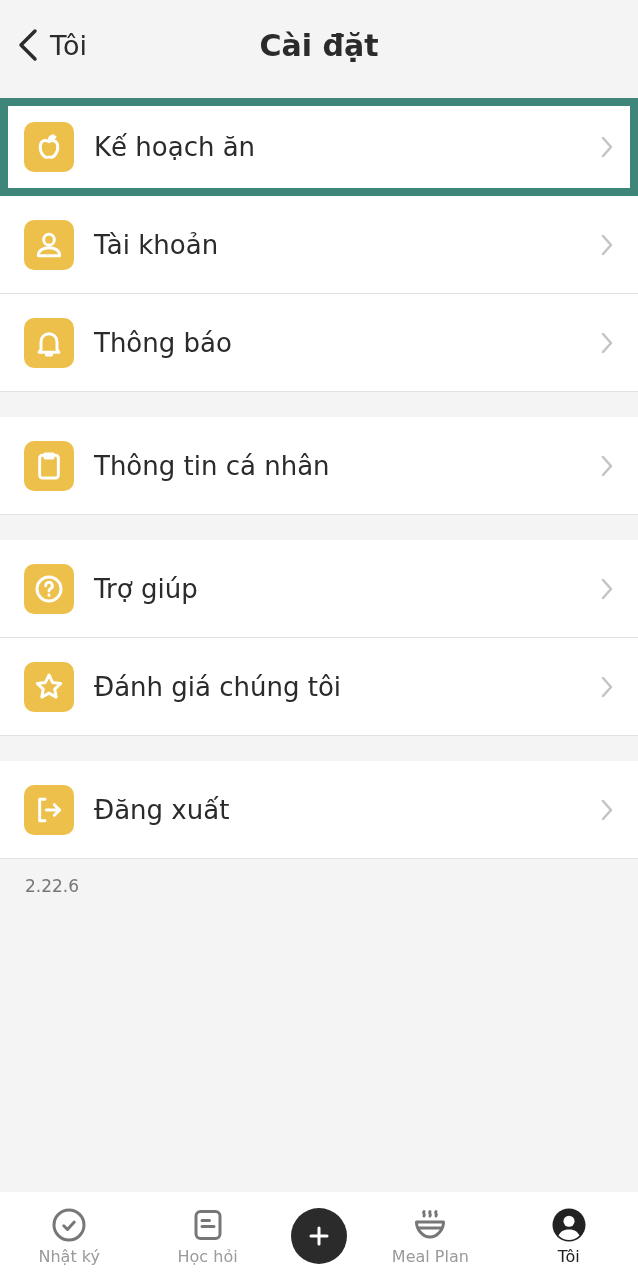  What do you see at coordinates (212, 465) in the screenshot?
I see `row-label: Thông tin cá nhân` at bounding box center [212, 465].